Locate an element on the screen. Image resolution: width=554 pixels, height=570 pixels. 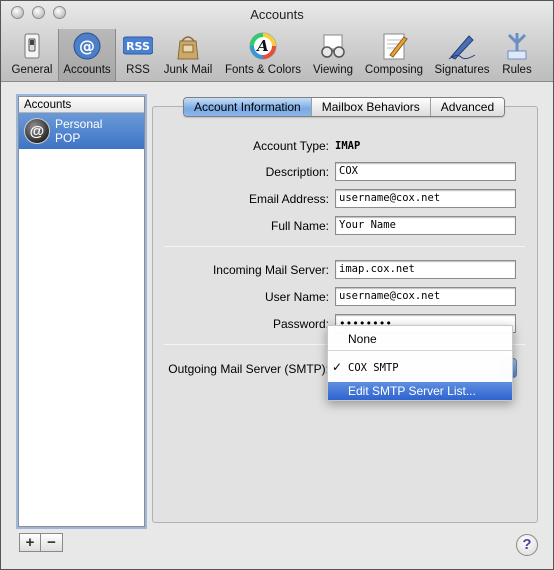
incoming-server-field: imap.cox.net is located at coordinates (425, 269).